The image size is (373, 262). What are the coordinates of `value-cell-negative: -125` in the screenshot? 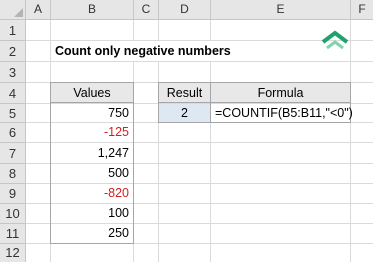 It's located at (92, 132).